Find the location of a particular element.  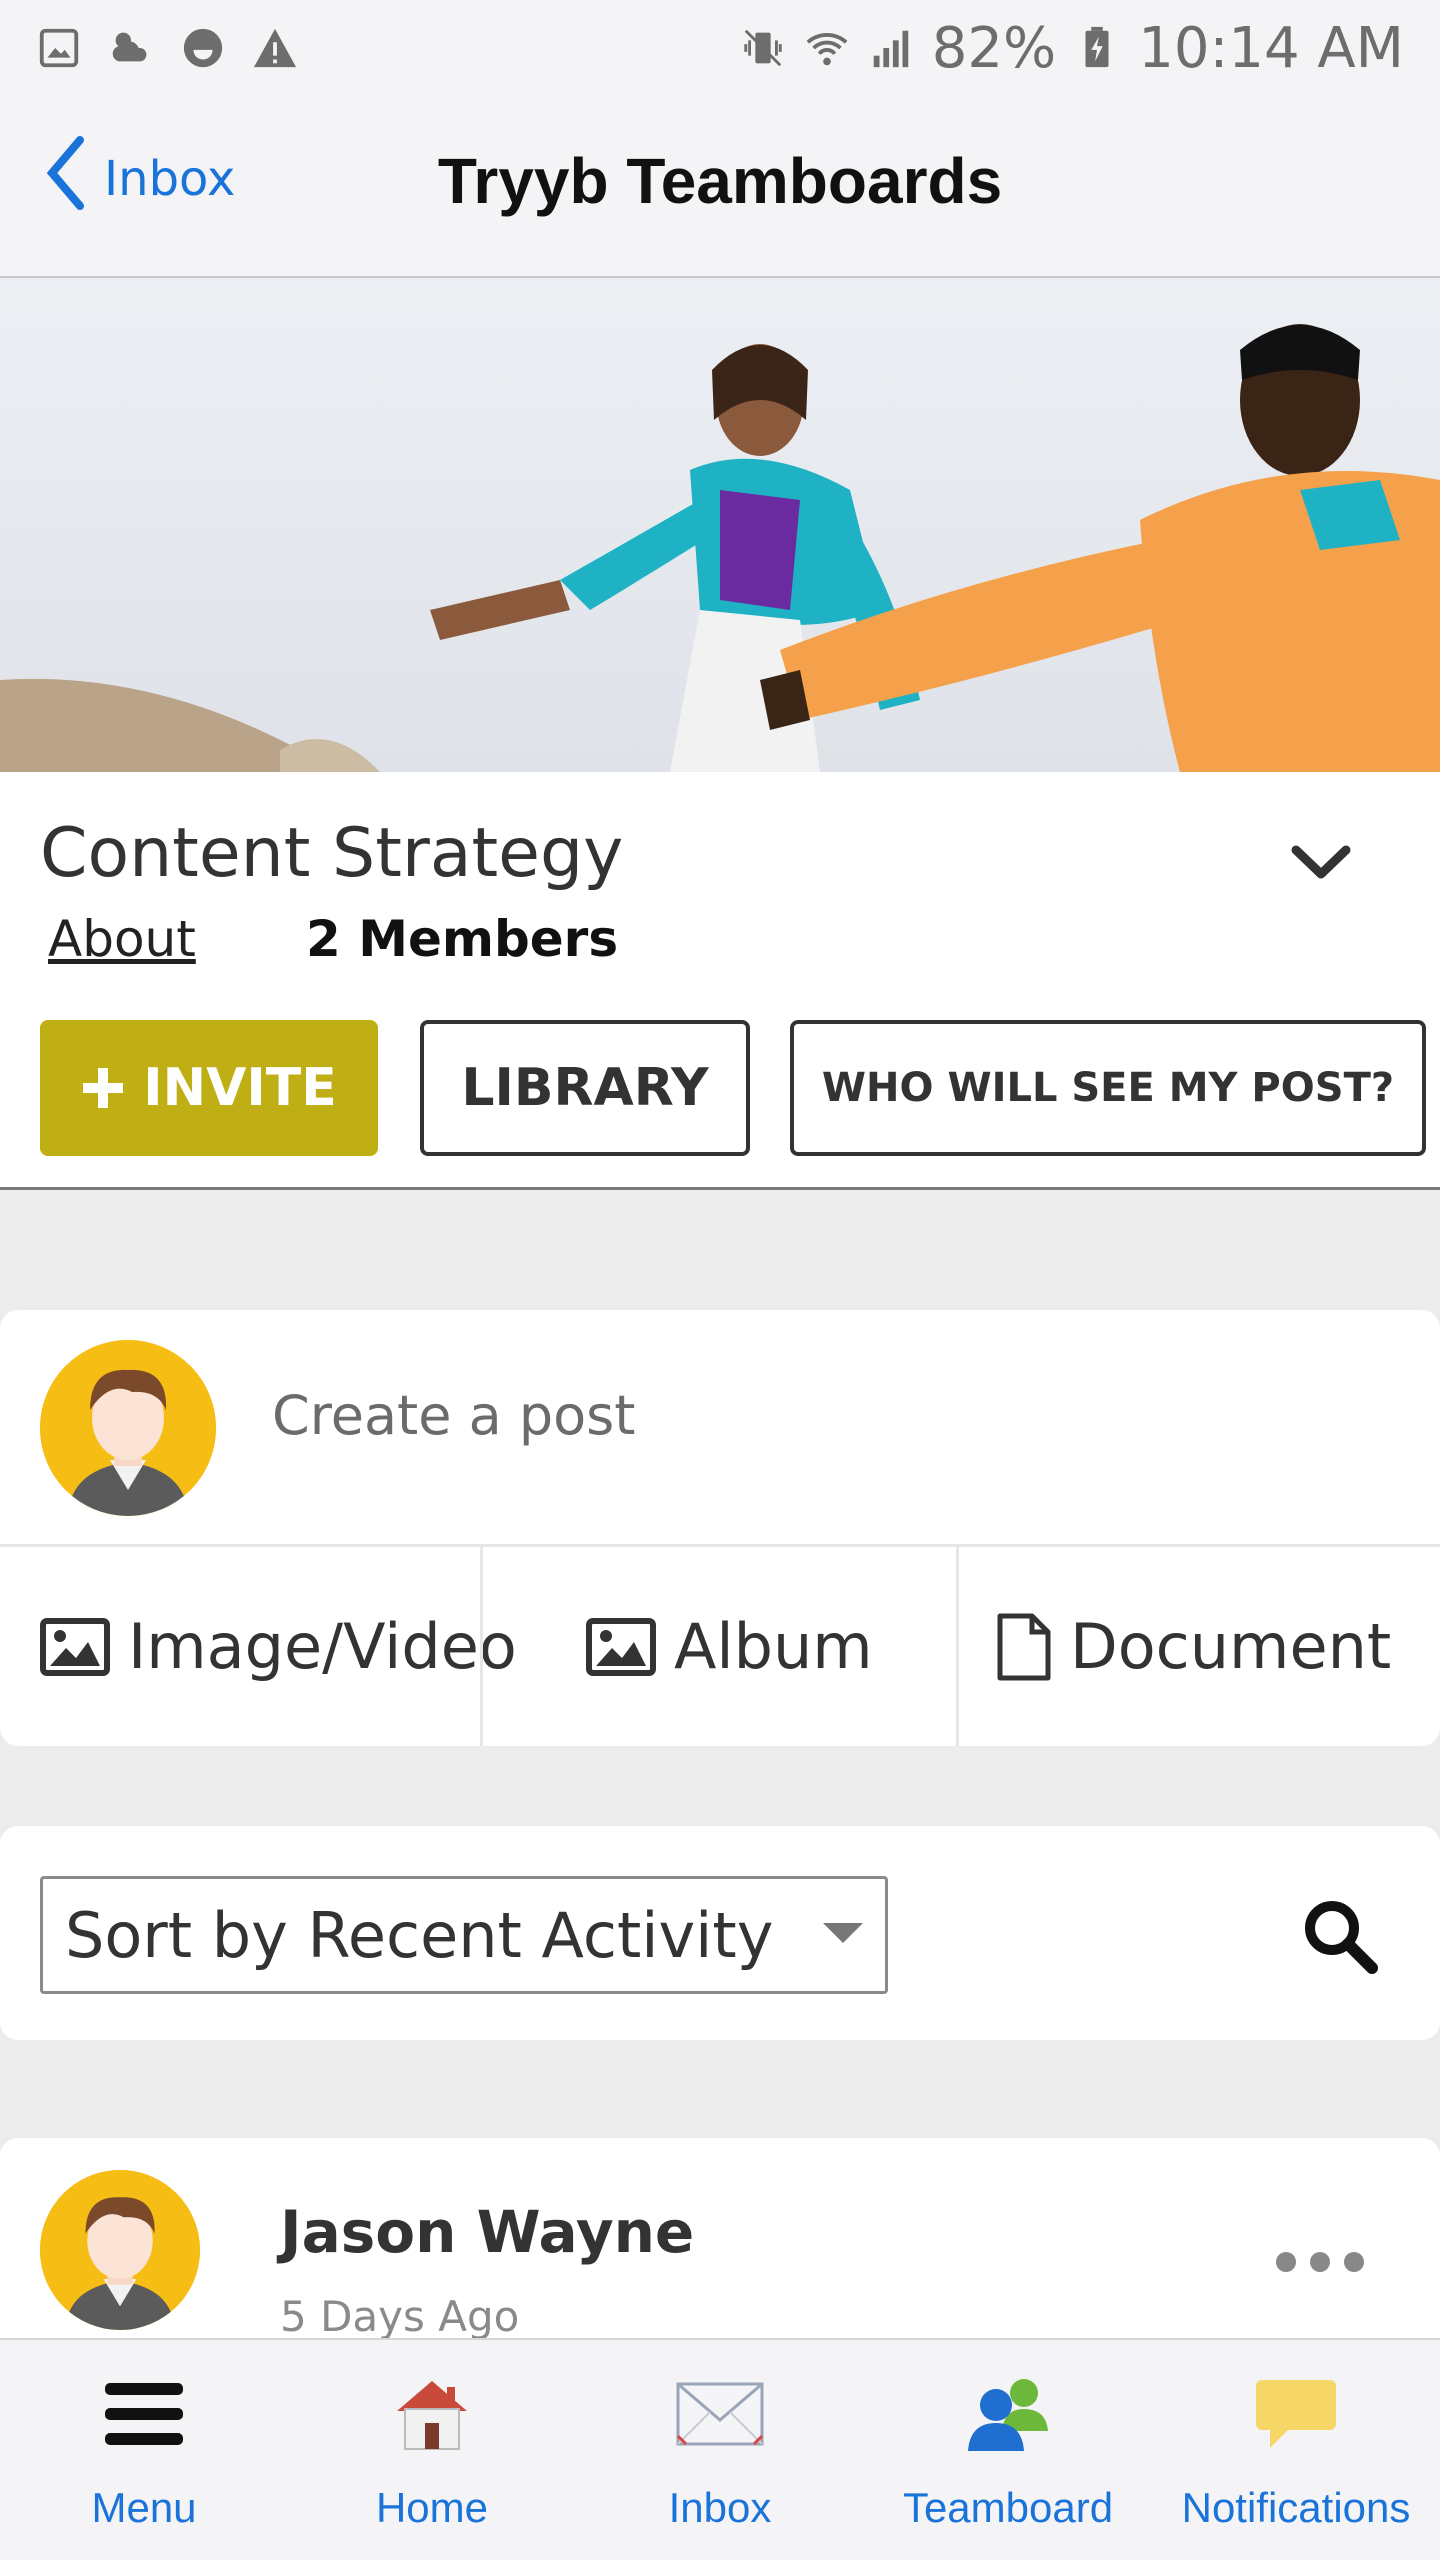

vibrate-icon is located at coordinates (763, 48).